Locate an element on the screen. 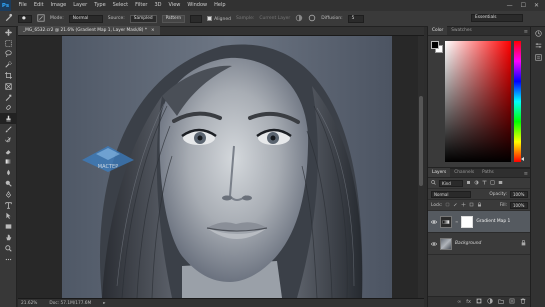  close-button: ✕ is located at coordinates (536, 5).